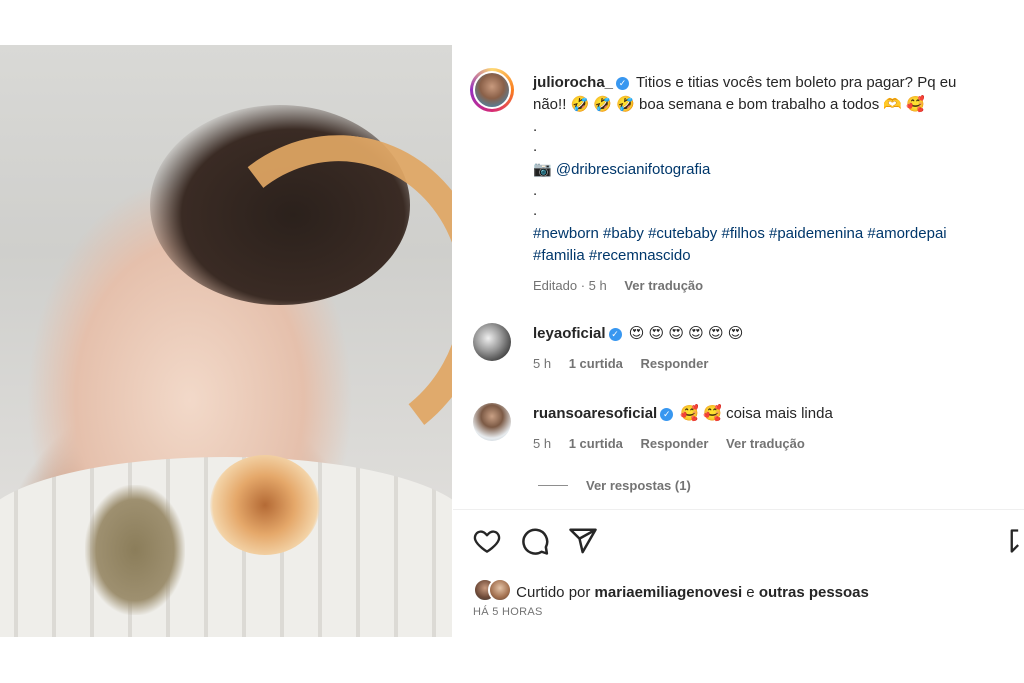  I want to click on felt-toy, so click(135, 550).